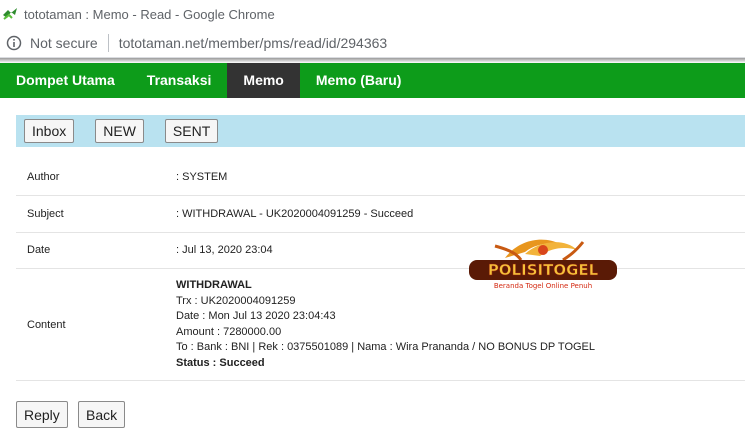 The image size is (745, 440). What do you see at coordinates (253, 43) in the screenshot?
I see `url-text: tototaman.net/member/pms/read/id/294363` at bounding box center [253, 43].